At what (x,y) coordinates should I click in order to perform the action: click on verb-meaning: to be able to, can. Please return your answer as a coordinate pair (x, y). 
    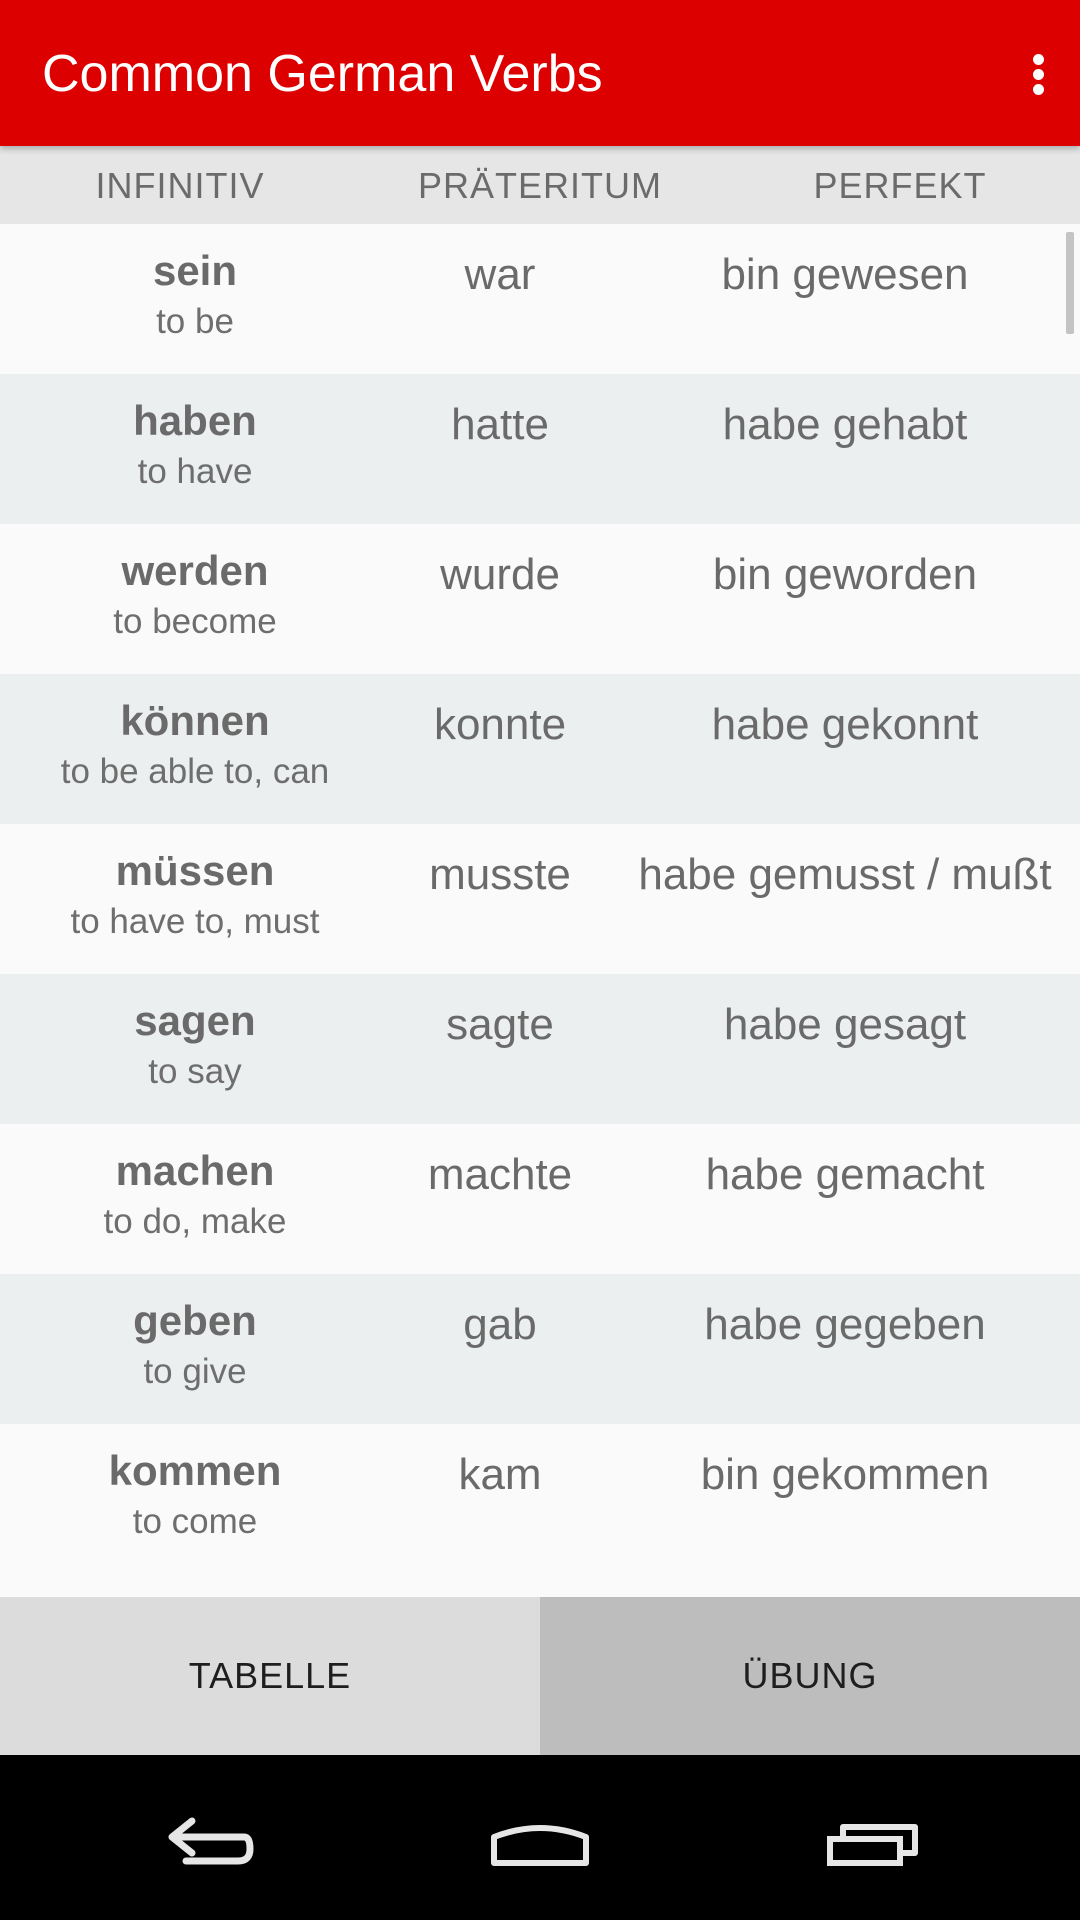
    Looking at the image, I should click on (195, 771).